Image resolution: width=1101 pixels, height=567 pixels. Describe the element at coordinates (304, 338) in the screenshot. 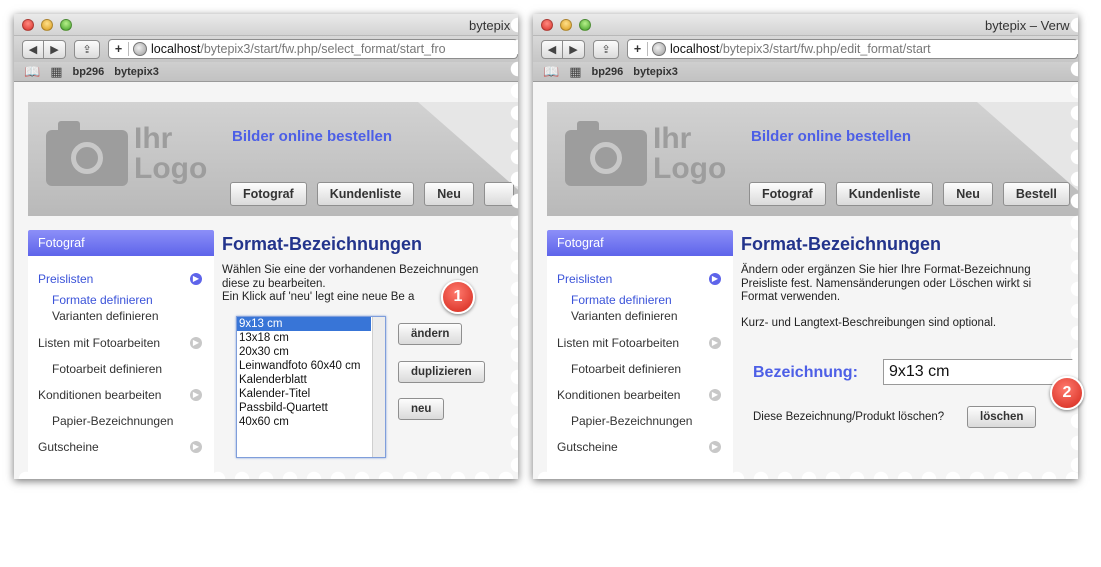

I see `list-item: 13x18 cm` at that location.